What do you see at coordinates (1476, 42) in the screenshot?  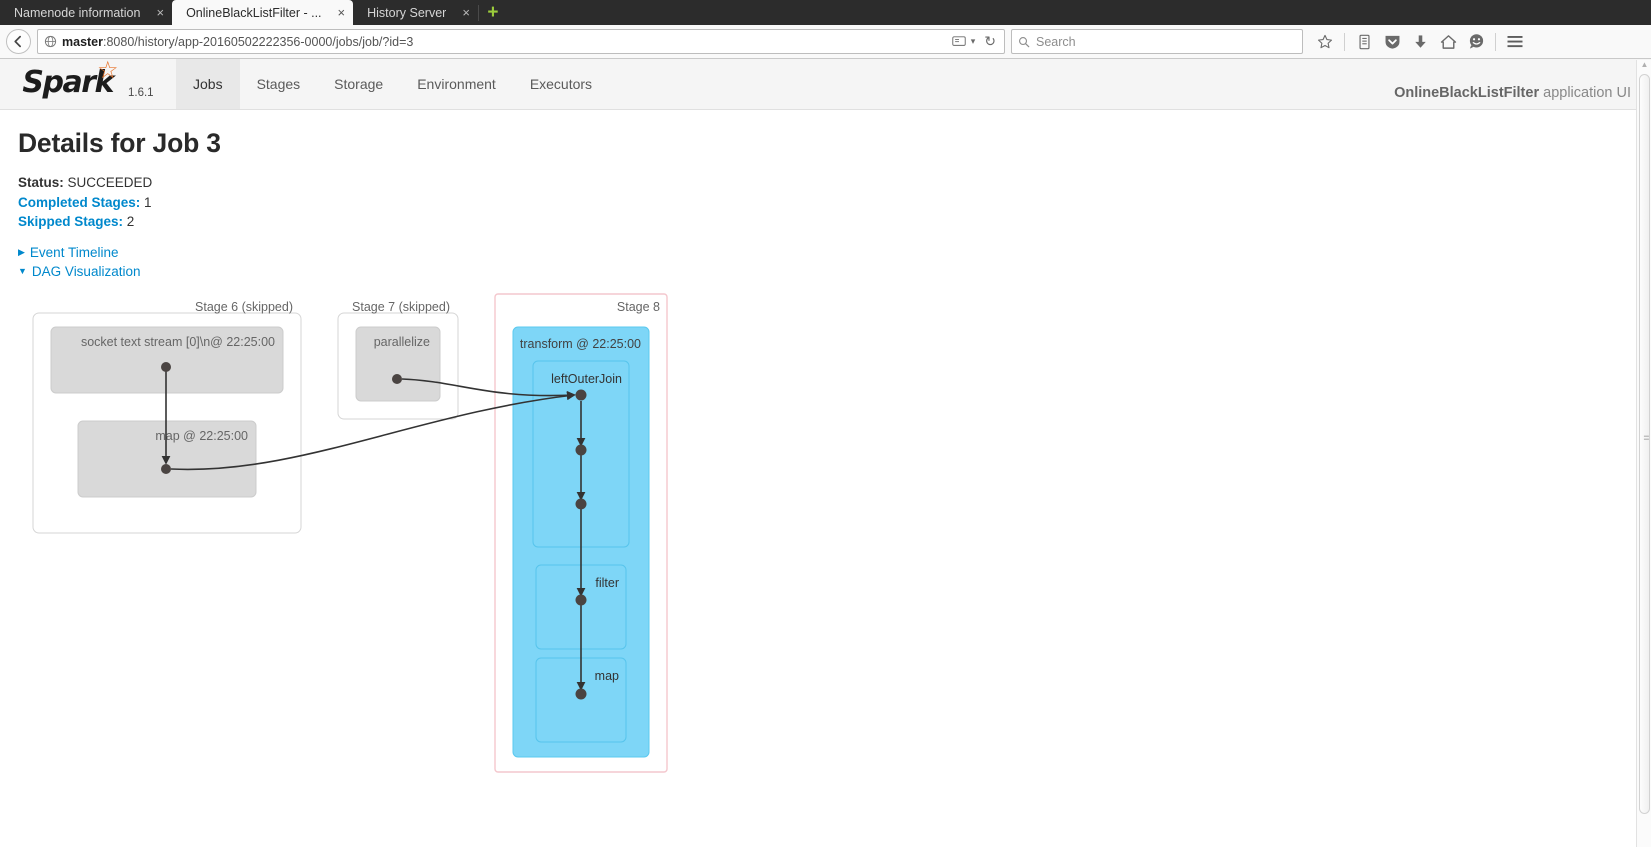 I see `chat-icon` at bounding box center [1476, 42].